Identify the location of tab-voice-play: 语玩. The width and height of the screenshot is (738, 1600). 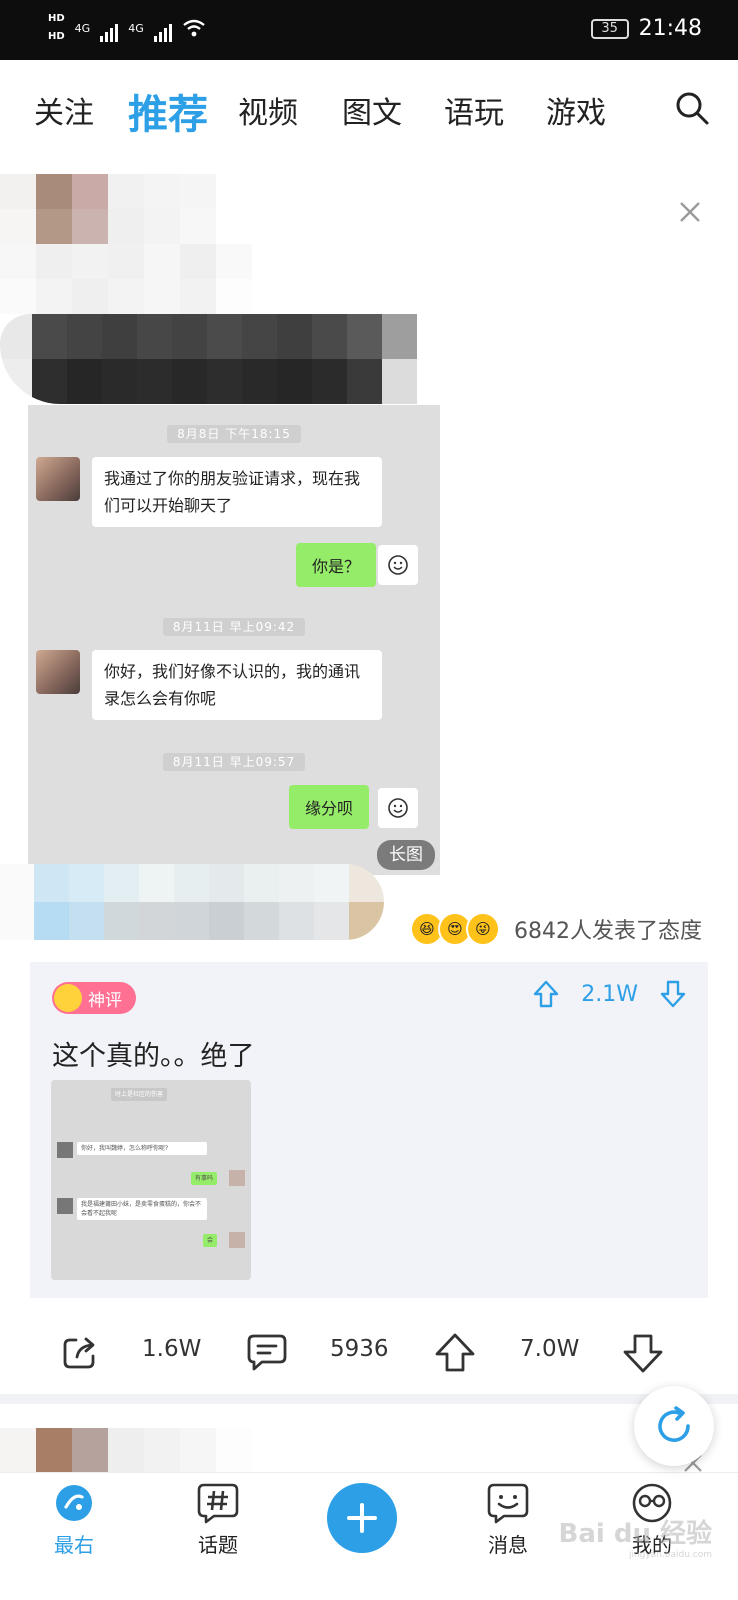
(474, 110).